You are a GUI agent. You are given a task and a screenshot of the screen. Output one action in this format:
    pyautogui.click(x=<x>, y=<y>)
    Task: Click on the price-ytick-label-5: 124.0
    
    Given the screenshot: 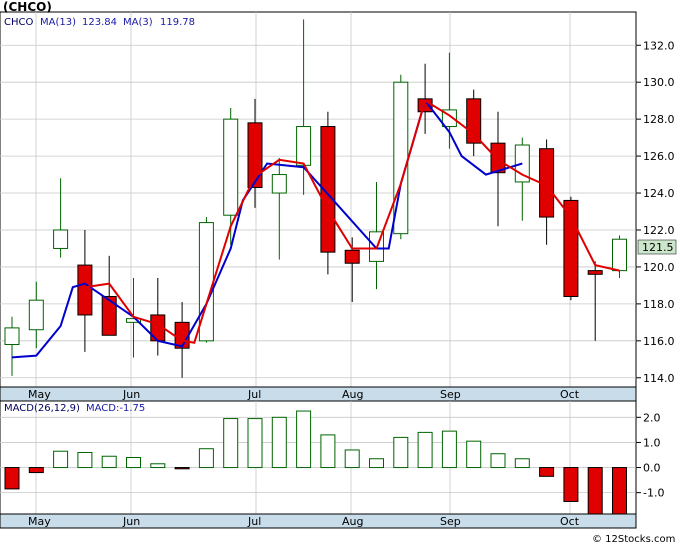 What is the action you would take?
    pyautogui.click(x=659, y=193)
    